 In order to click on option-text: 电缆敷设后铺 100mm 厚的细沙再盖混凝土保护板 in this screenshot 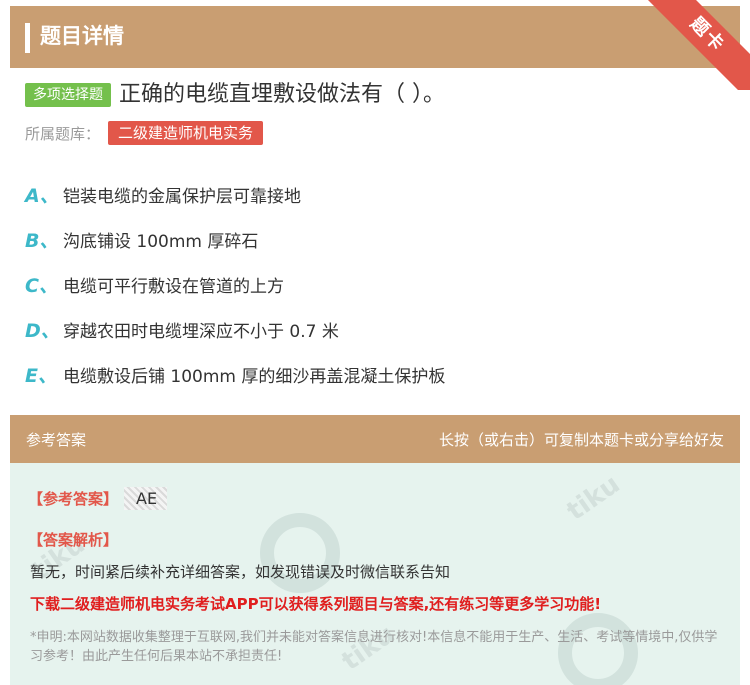, I will do `click(254, 377)`.